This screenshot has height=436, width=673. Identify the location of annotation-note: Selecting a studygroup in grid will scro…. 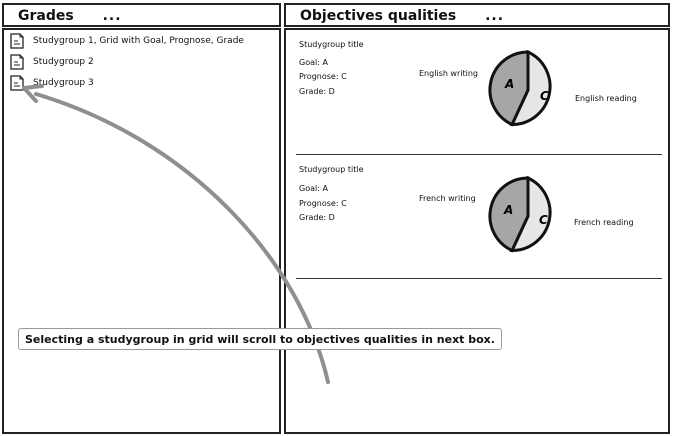
(260, 339).